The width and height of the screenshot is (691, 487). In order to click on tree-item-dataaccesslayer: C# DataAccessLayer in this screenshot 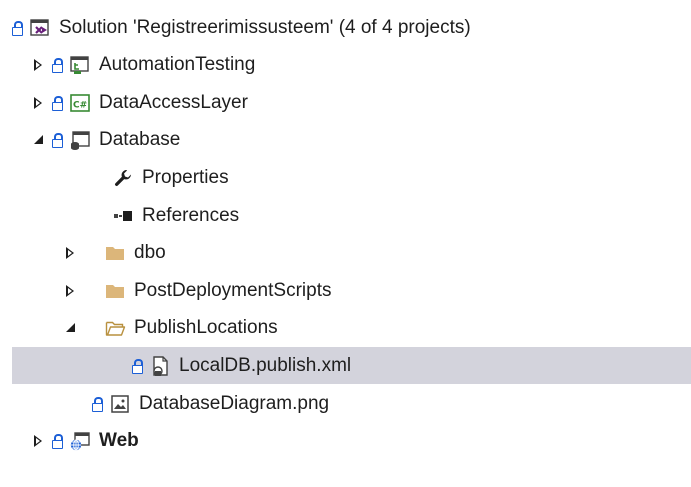, I will do `click(345, 102)`.